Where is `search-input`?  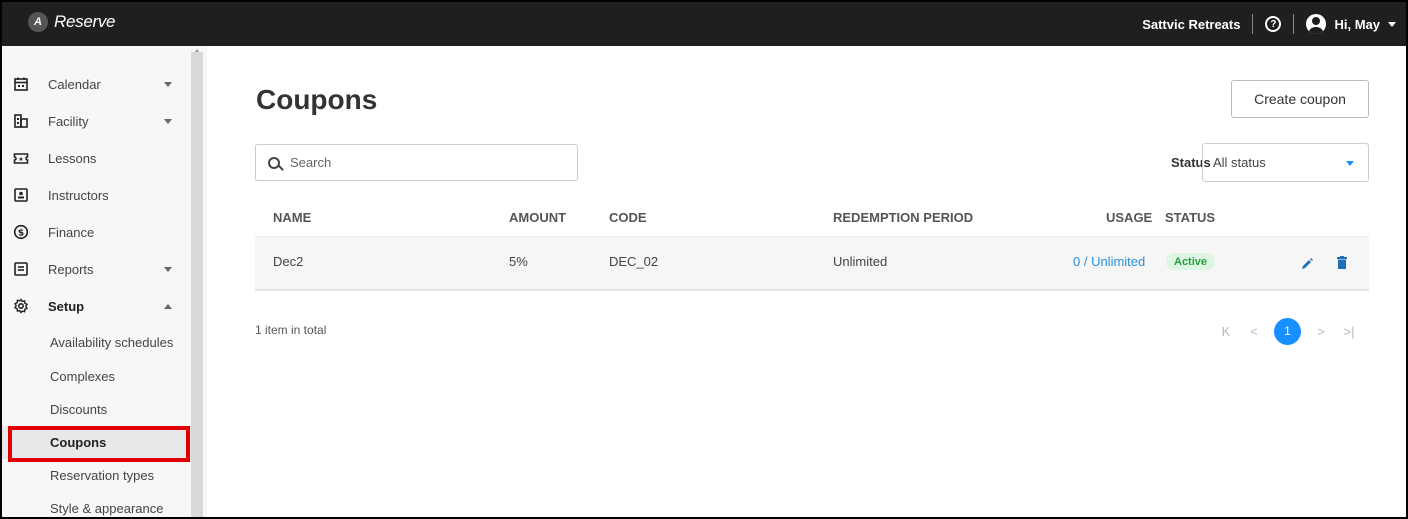
search-input is located at coordinates (420, 162).